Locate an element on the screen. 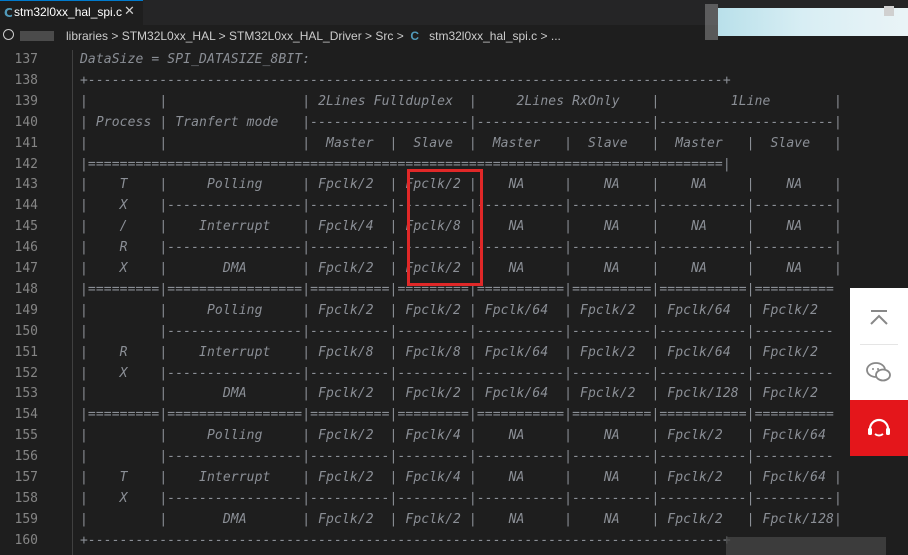  line-number: 144 is located at coordinates (26, 206).